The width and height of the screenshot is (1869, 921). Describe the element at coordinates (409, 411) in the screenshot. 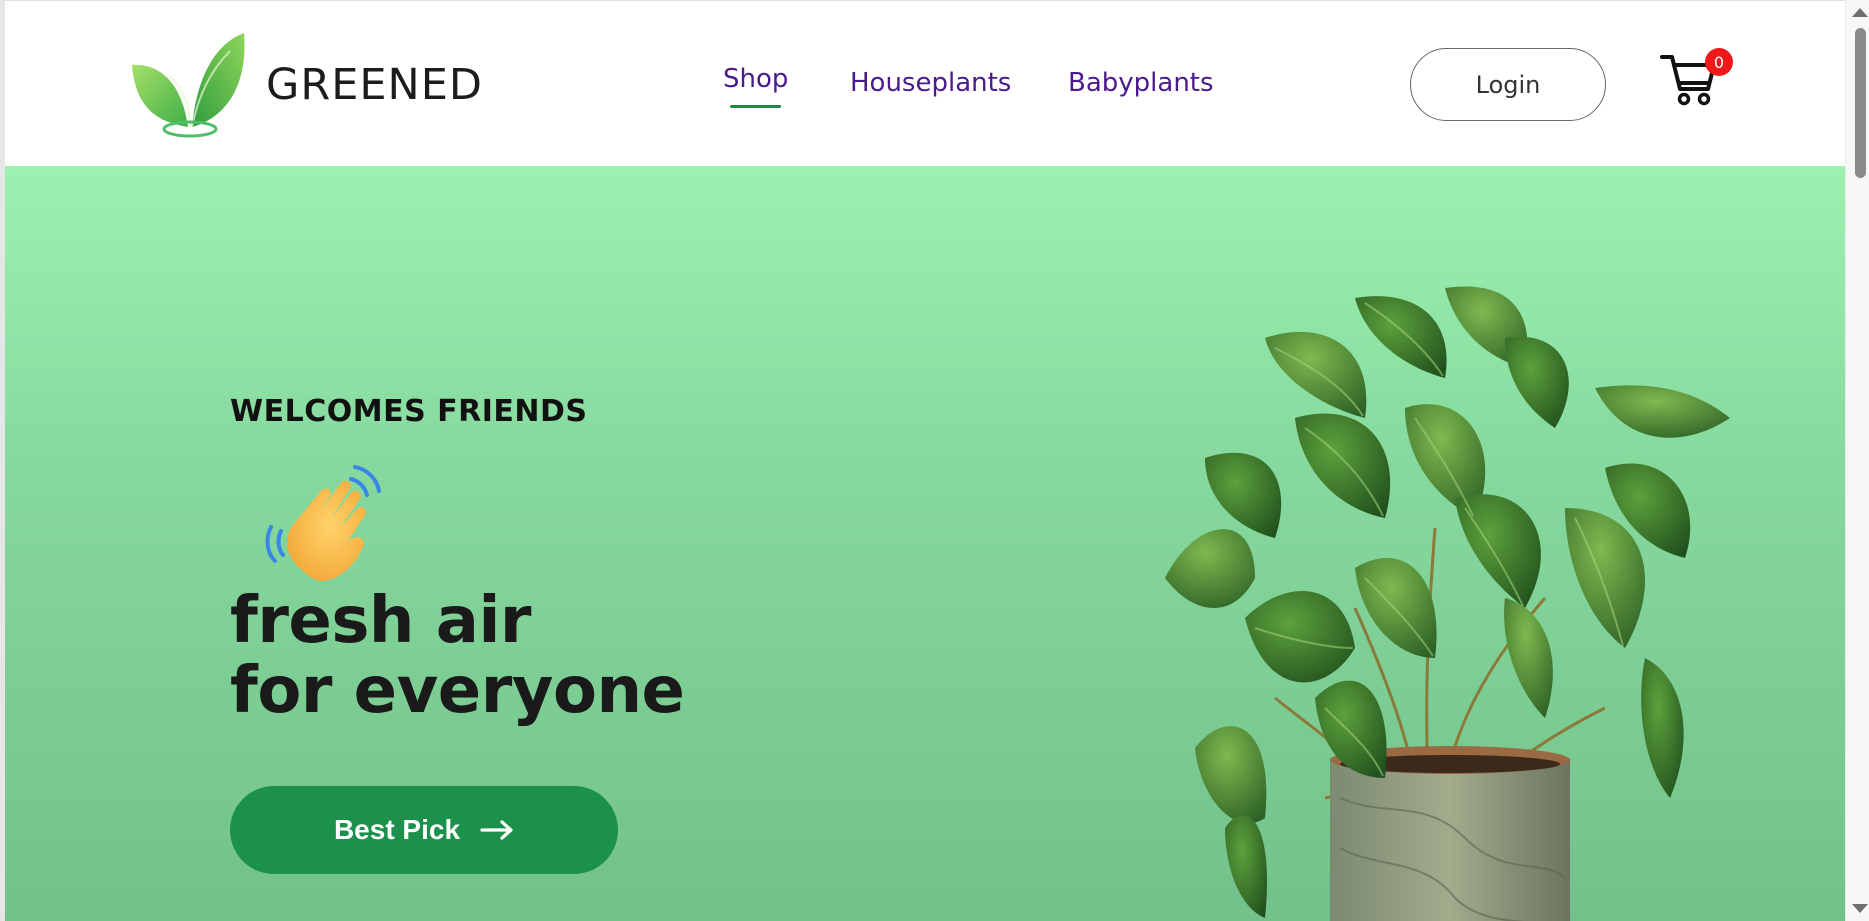

I see `hero-eyebrow: WELCOMES FRIENDS` at that location.